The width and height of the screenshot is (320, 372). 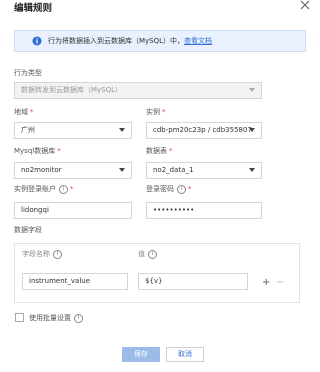 What do you see at coordinates (33, 8) in the screenshot?
I see `dialog-title: 编辑规则` at bounding box center [33, 8].